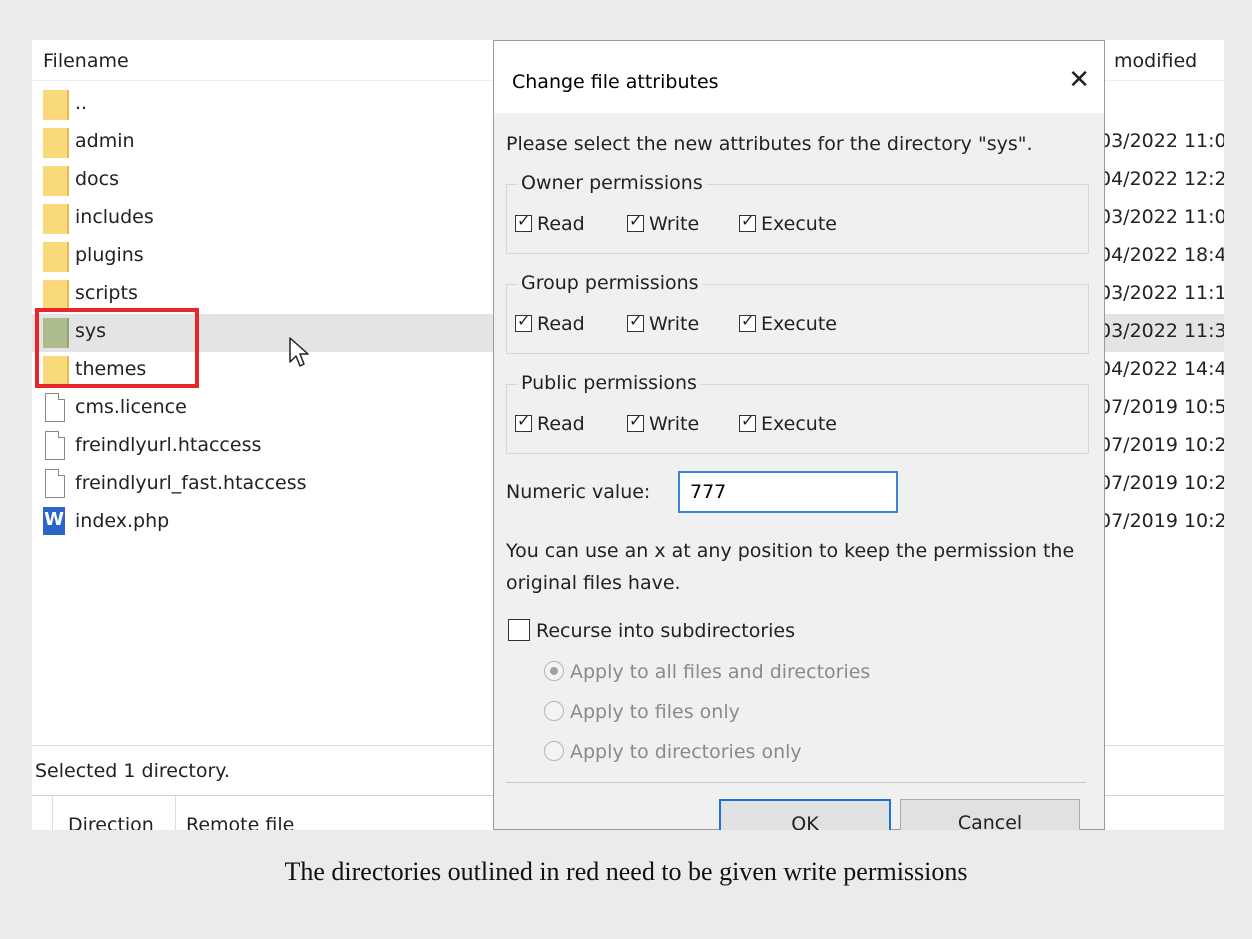  Describe the element at coordinates (375, 45) in the screenshot. I see `sort-ascending-icon: ^` at that location.